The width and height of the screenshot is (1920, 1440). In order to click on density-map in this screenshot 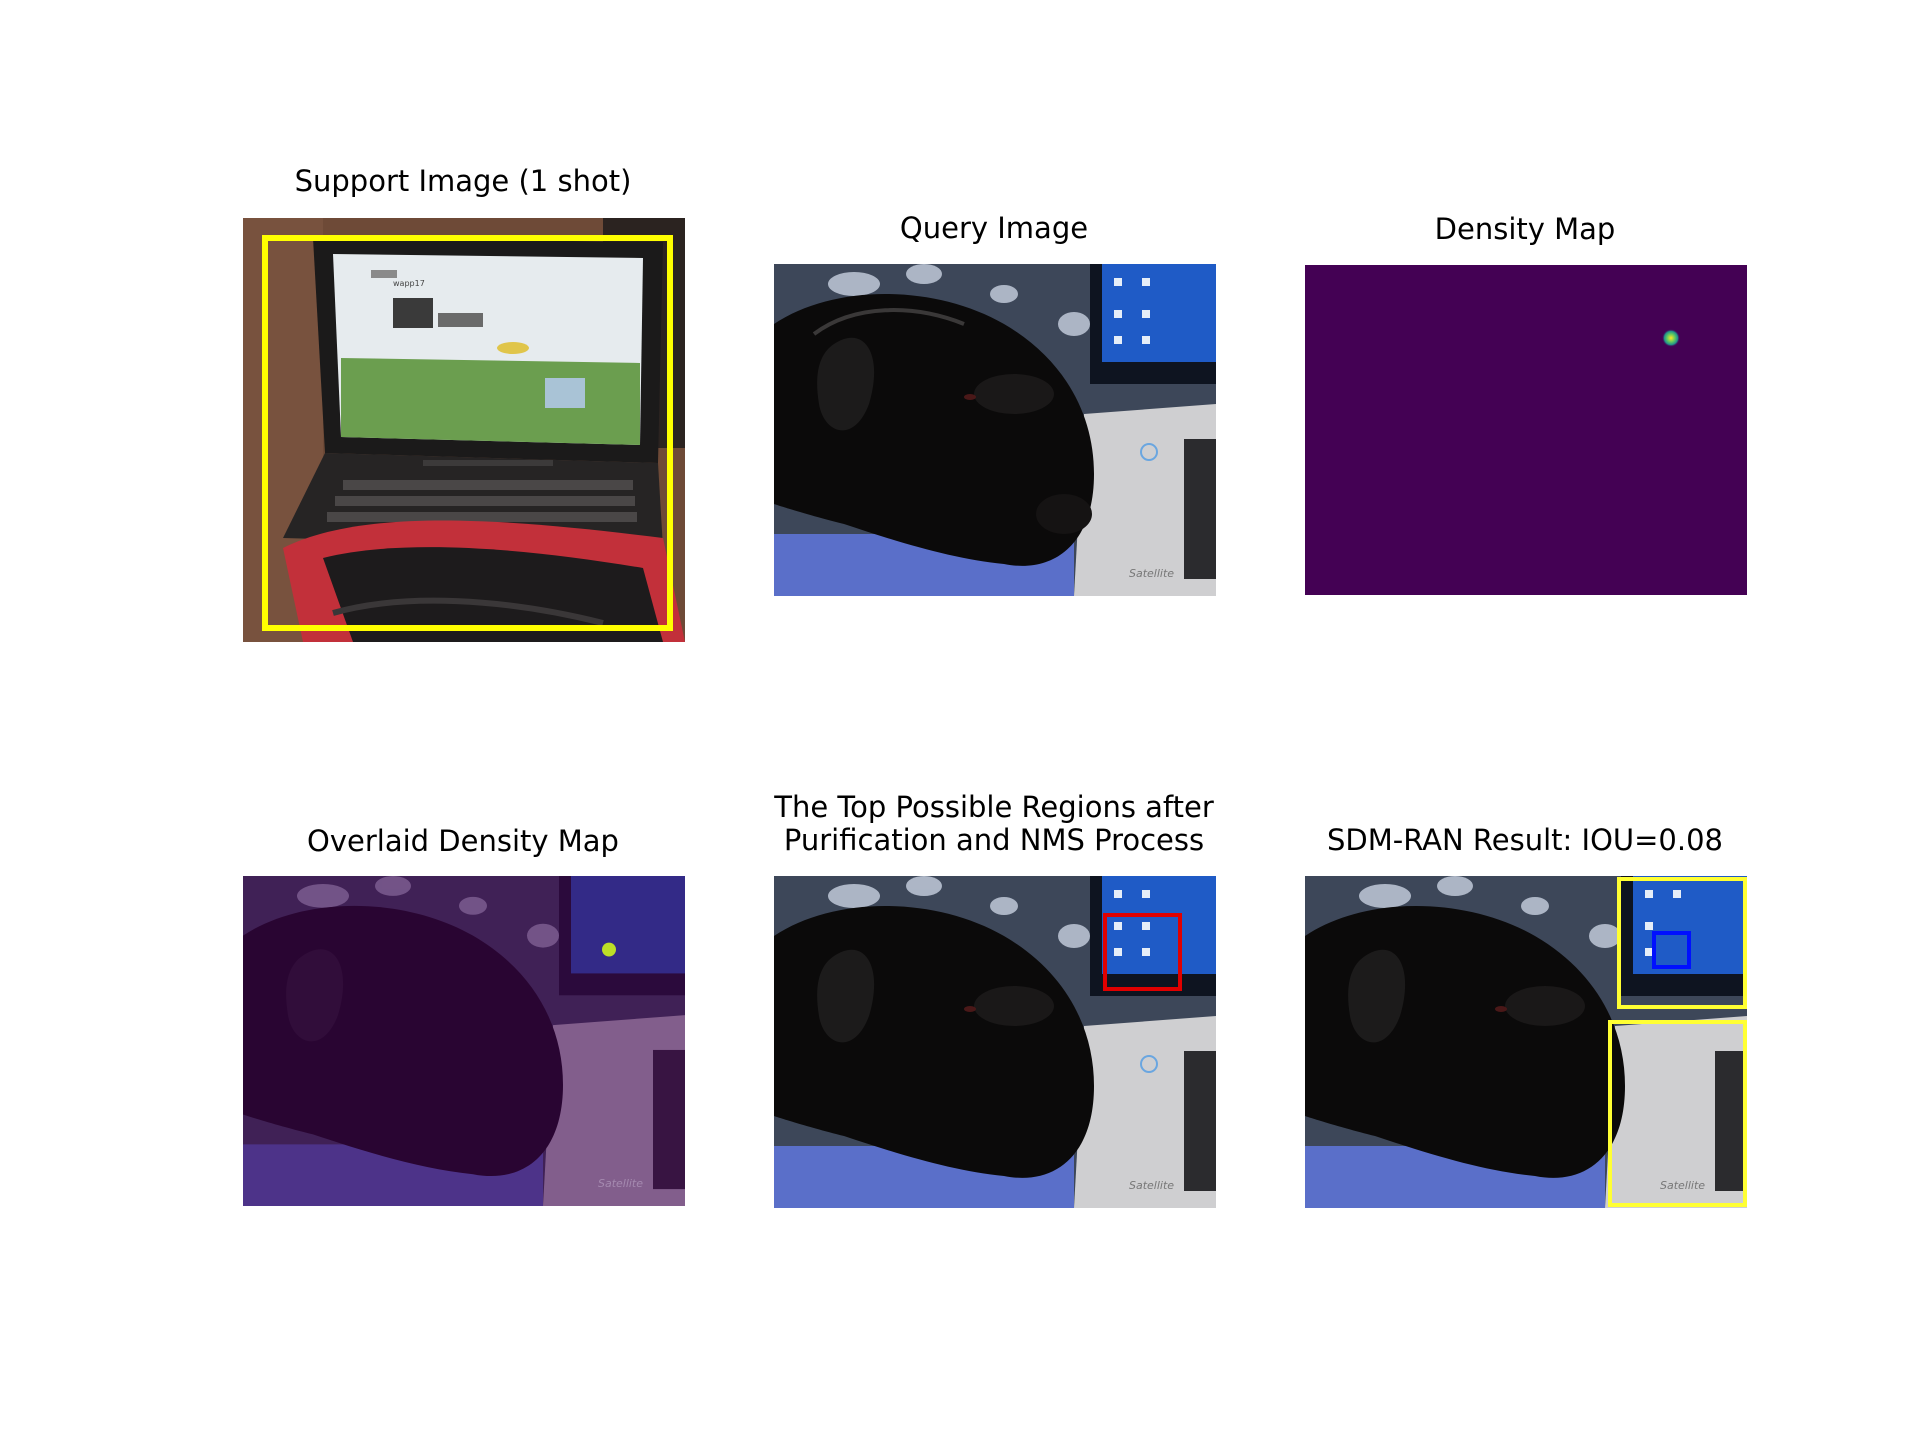, I will do `click(1526, 430)`.